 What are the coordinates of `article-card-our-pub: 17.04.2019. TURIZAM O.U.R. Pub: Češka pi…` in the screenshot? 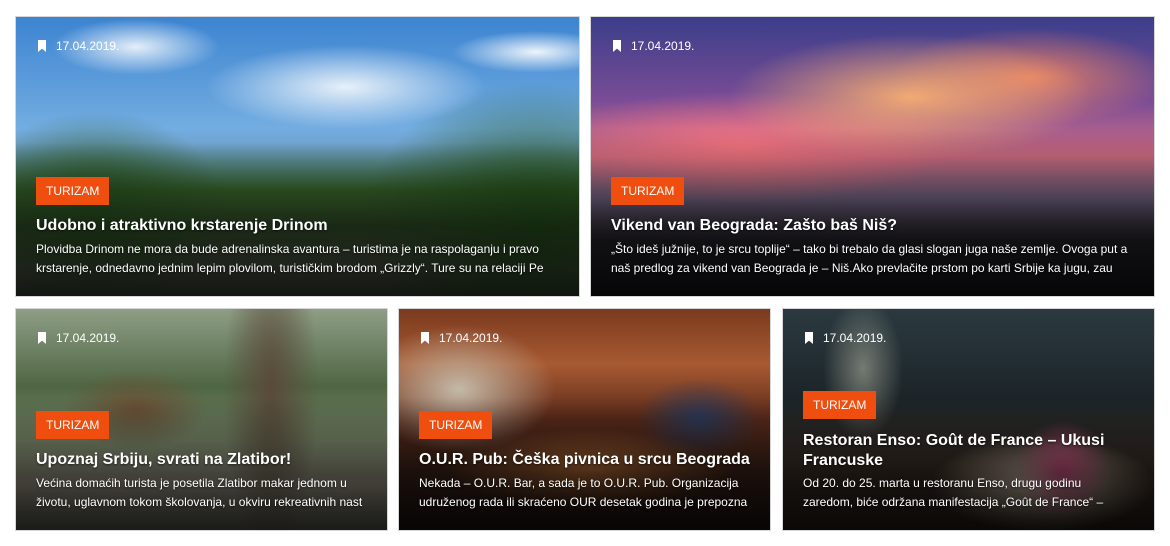 It's located at (584, 419).